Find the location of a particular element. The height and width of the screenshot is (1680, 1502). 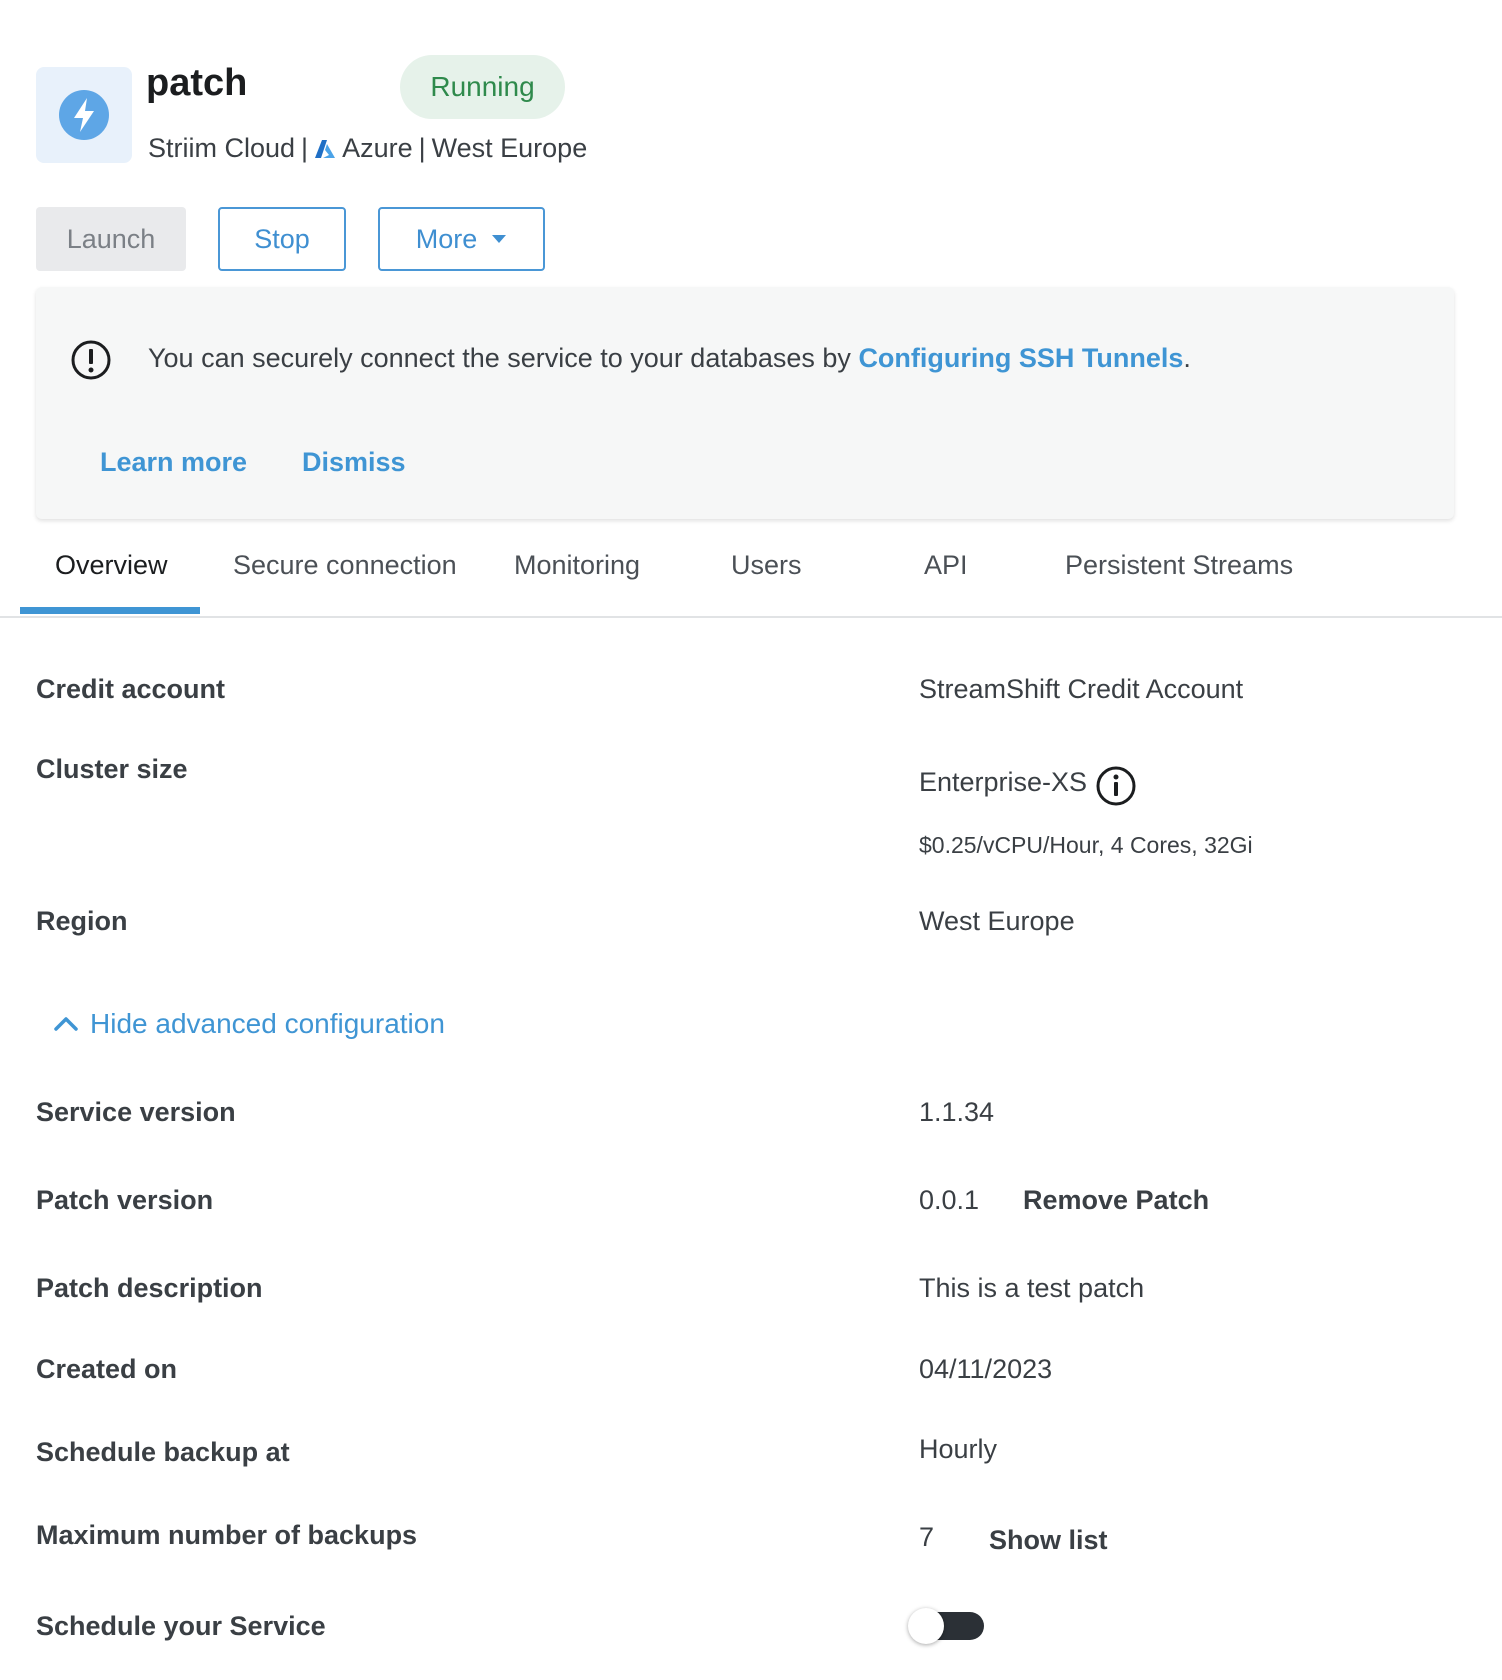

region-row-value: West Europe is located at coordinates (997, 921).